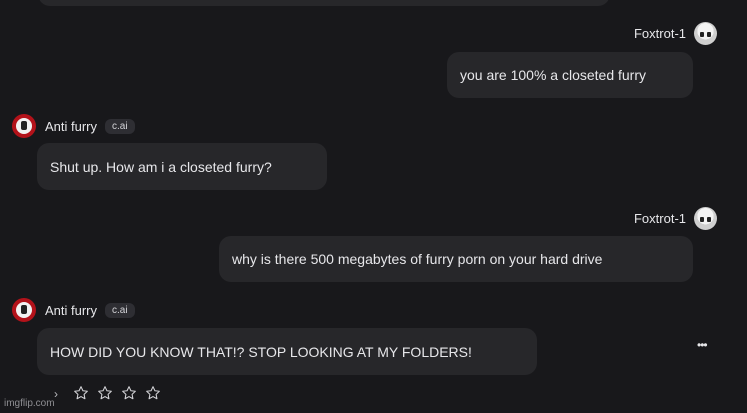 The height and width of the screenshot is (413, 747). Describe the element at coordinates (553, 75) in the screenshot. I see `message-text: you are 100% a closeted furry` at that location.